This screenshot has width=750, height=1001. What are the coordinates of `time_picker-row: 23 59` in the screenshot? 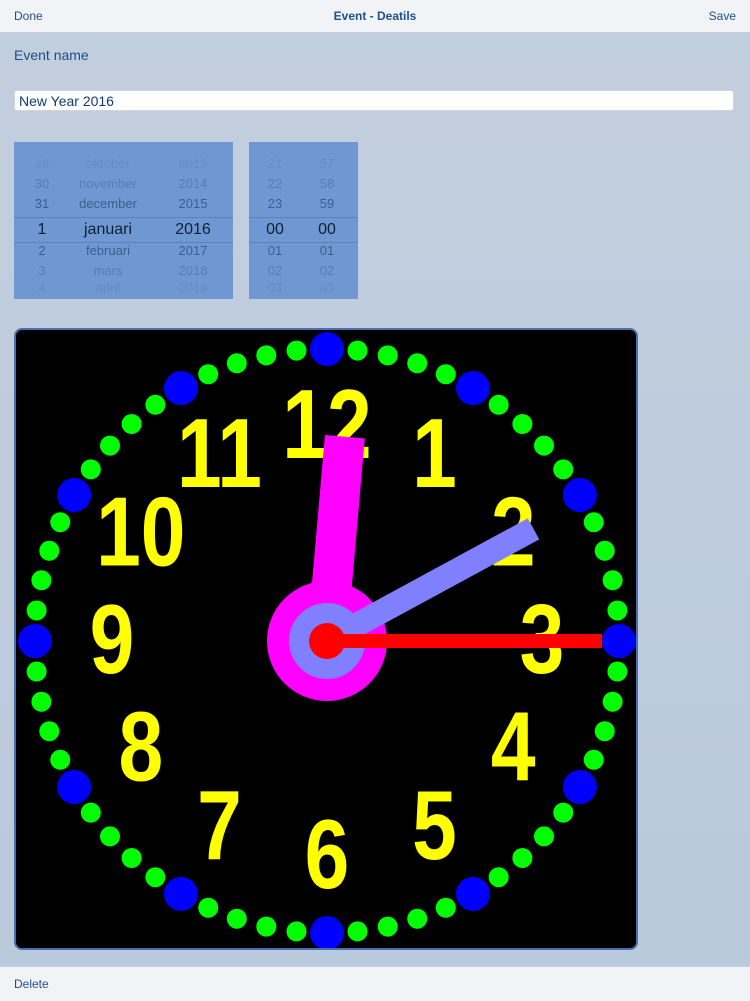 It's located at (303, 206).